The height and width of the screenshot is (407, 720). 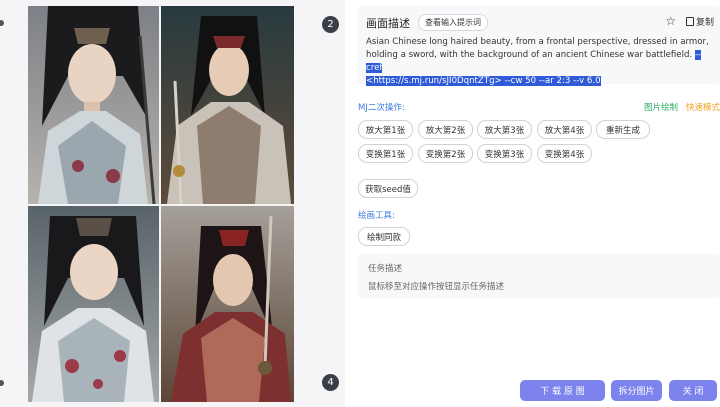 I want to click on image-index-badge-top: 2, so click(x=330, y=24).